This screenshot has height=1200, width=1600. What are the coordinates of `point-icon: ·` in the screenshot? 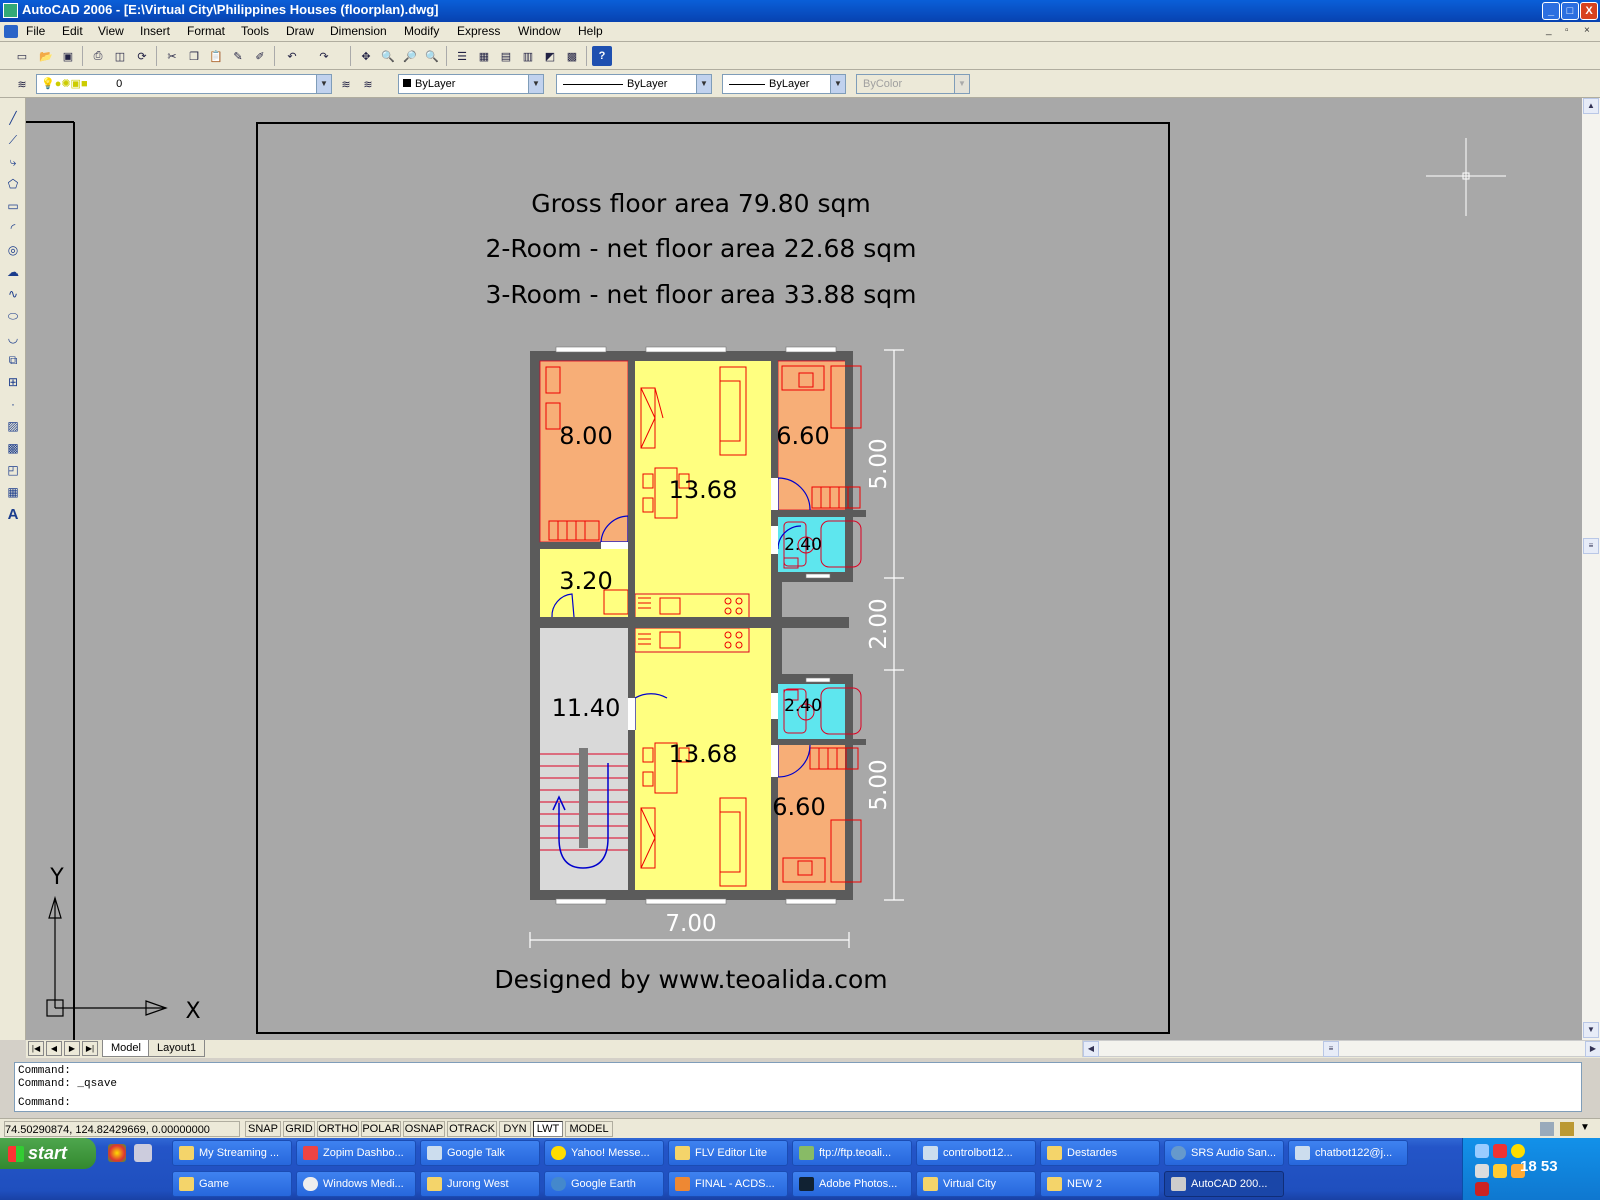 It's located at (13, 404).